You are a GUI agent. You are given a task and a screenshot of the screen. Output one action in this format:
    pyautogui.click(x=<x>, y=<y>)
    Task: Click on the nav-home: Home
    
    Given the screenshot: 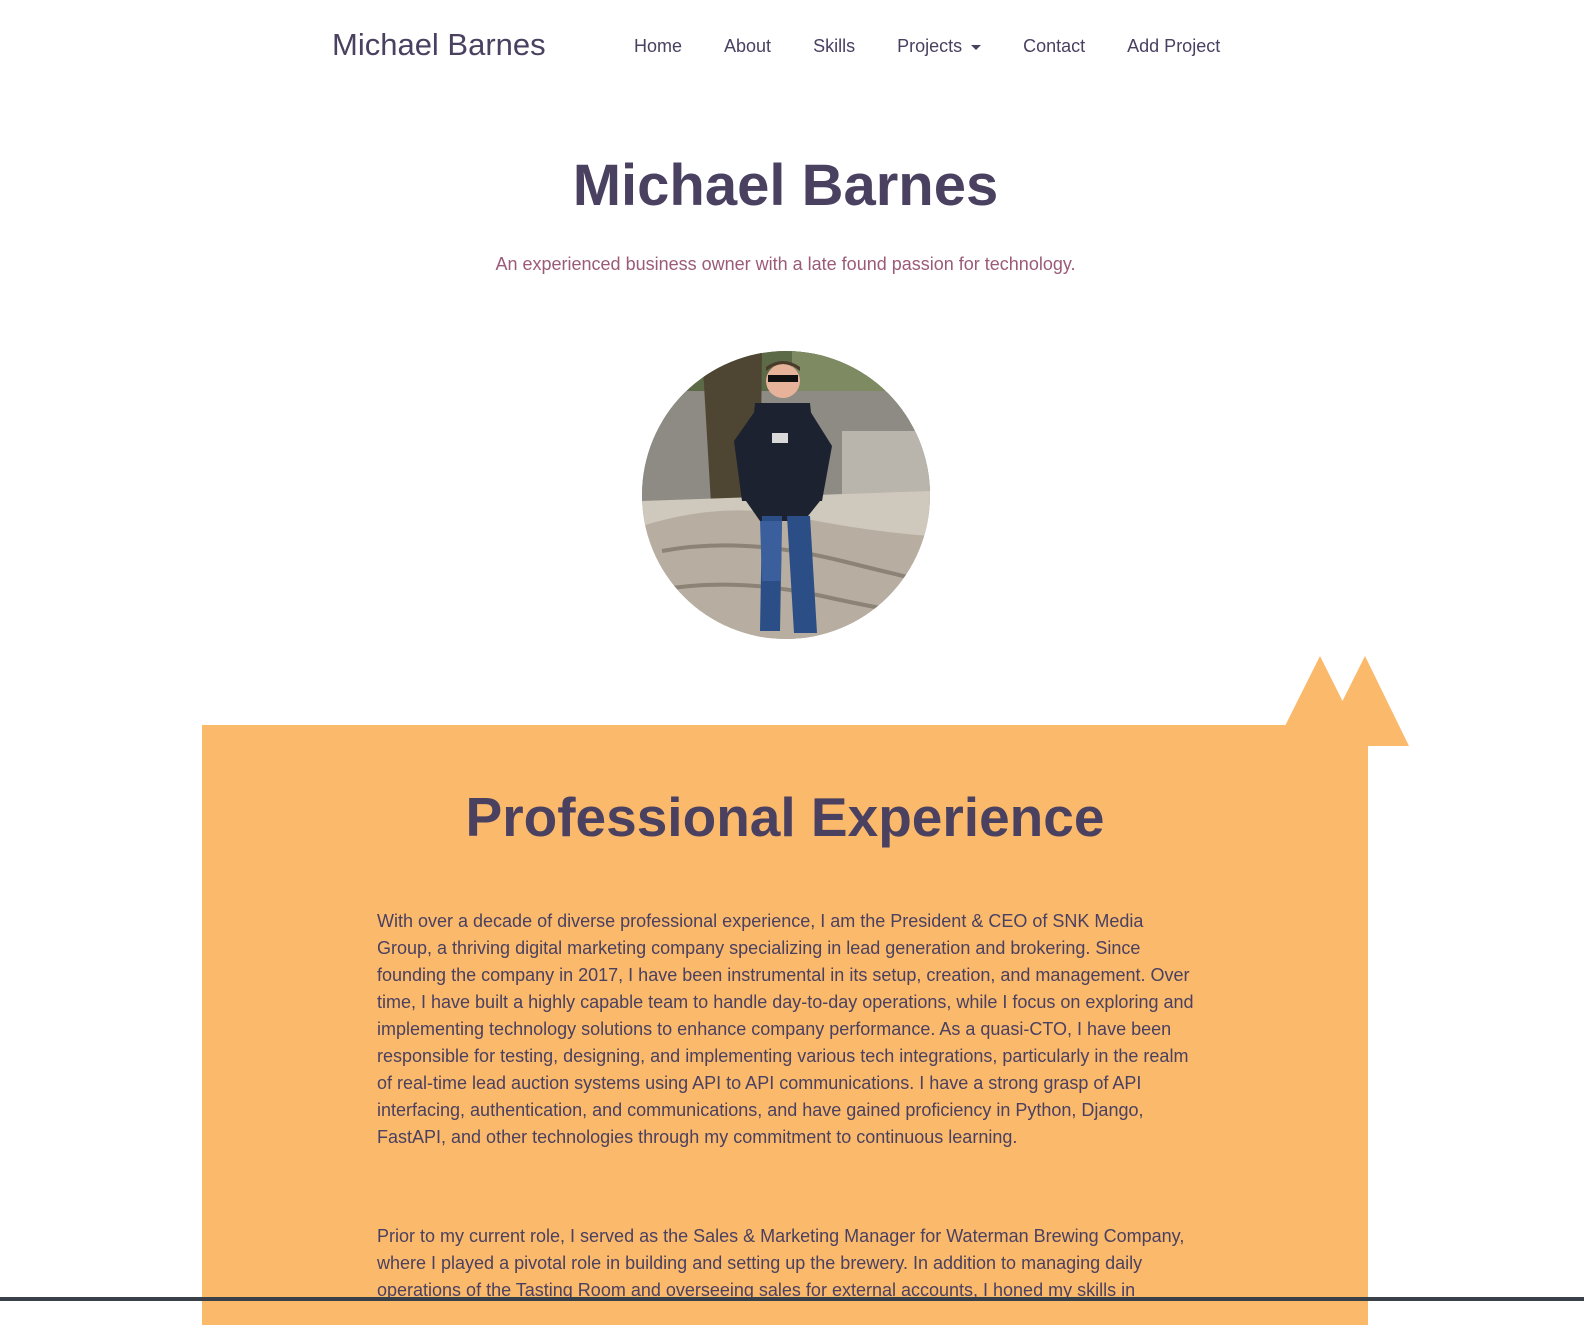 What is the action you would take?
    pyautogui.click(x=658, y=46)
    